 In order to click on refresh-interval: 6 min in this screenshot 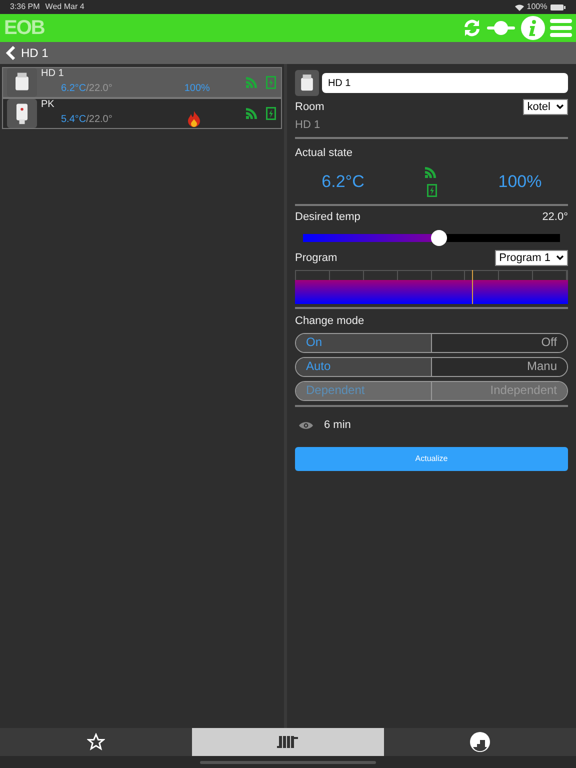, I will do `click(337, 425)`.